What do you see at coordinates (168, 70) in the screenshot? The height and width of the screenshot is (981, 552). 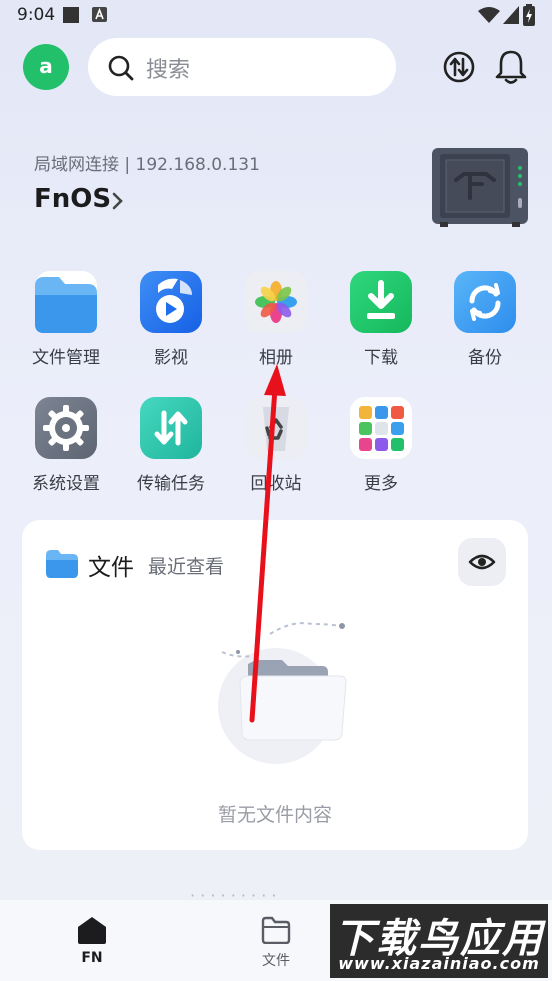 I see `search-placeholder: 搜索` at bounding box center [168, 70].